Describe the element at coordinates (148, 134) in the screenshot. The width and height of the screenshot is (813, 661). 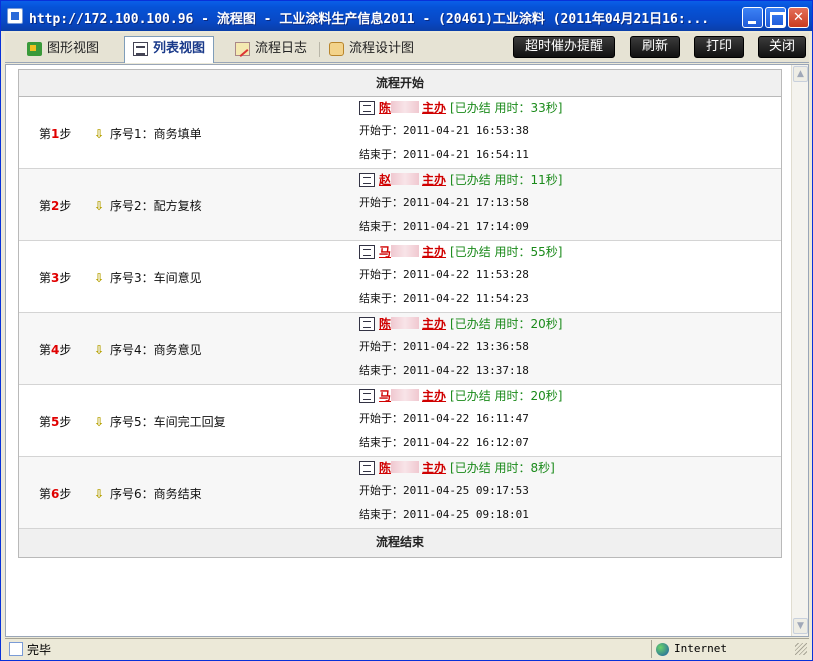
I see `step-sequence: ⇩ 序号1：商务填单` at that location.